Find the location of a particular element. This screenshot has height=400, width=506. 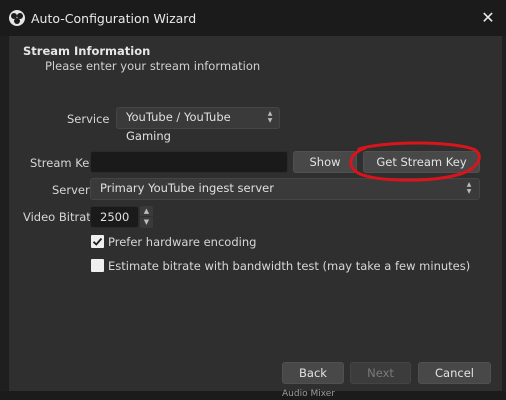

show-button: Show is located at coordinates (325, 162).